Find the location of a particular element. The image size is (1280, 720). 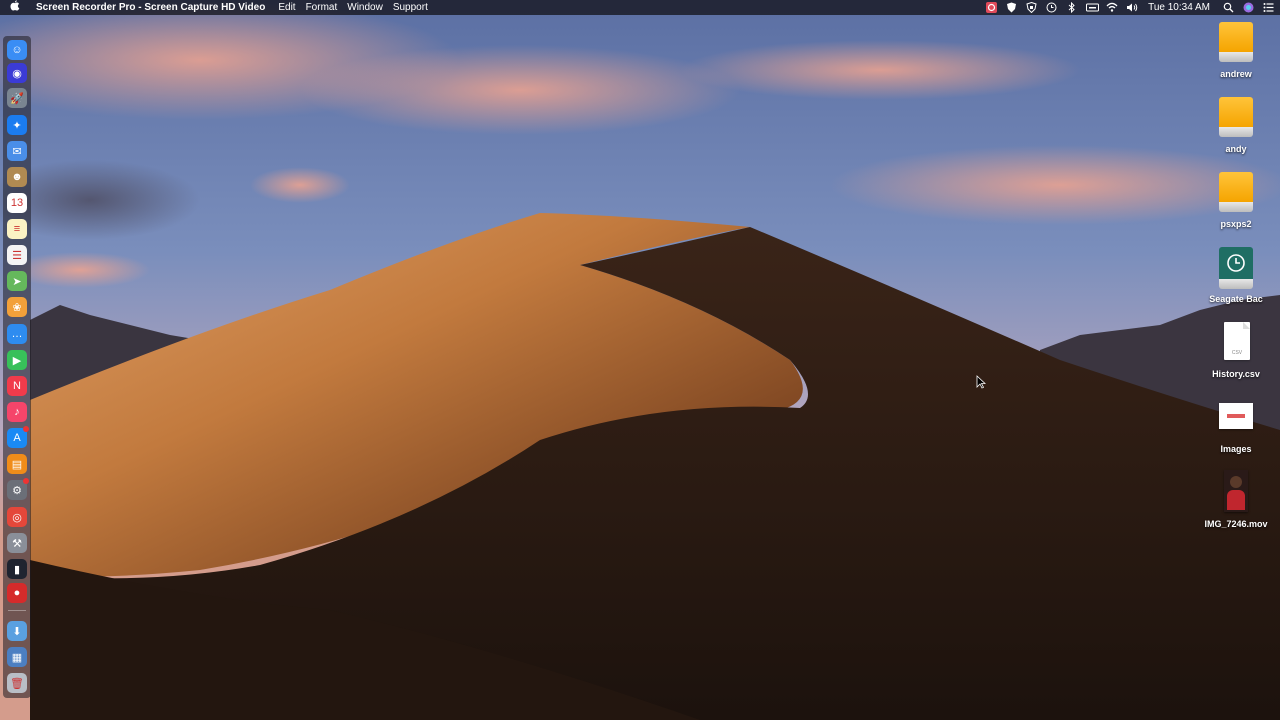

volume-icon is located at coordinates (1132, 7).